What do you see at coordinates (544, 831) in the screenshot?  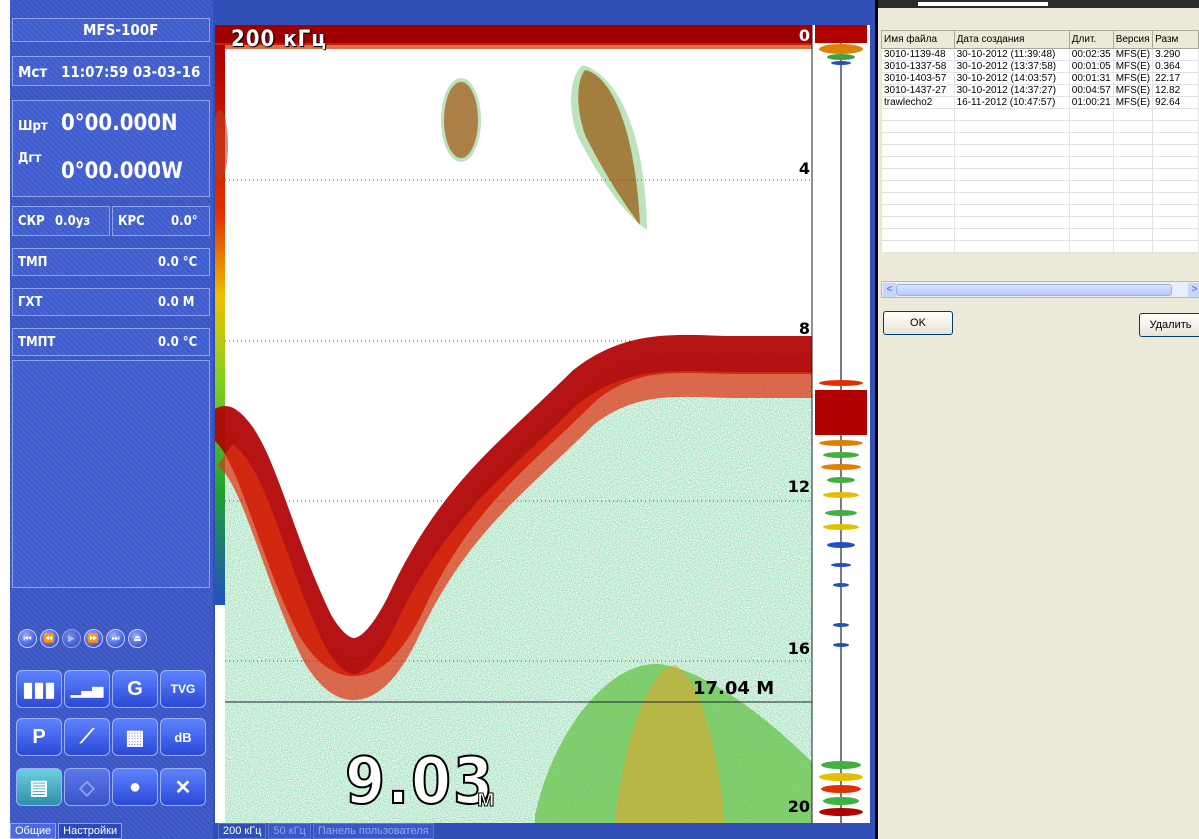 I see `frequency-tabs: 200 кГц 50 кГц Панель пользователя` at bounding box center [544, 831].